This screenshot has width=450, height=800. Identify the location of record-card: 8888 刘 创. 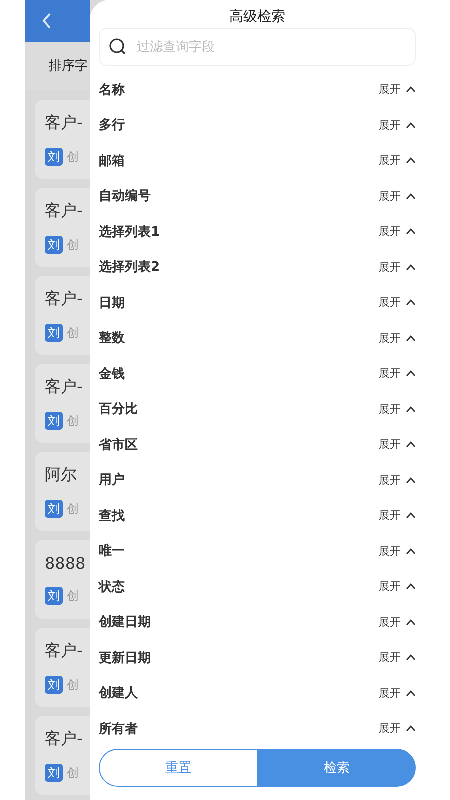
(62, 579).